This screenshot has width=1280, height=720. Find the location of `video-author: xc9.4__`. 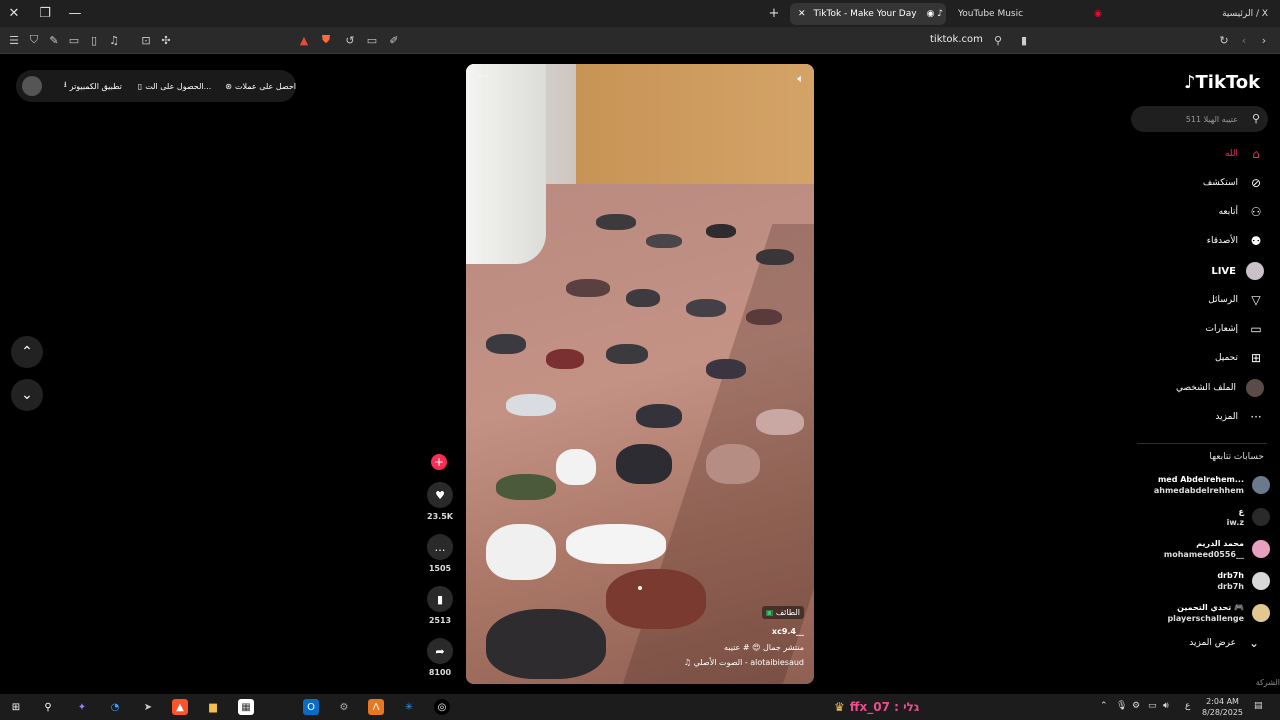

video-author: xc9.4__ is located at coordinates (788, 631).